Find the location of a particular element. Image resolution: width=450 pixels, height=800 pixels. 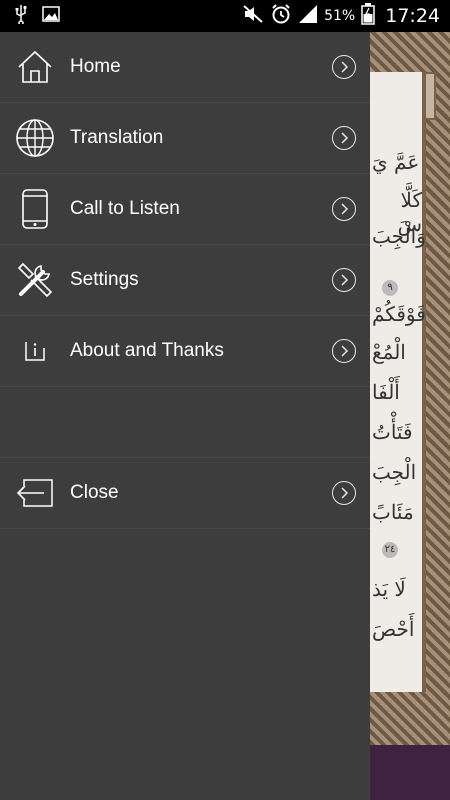

verse-line: فَوْقَكُمْ is located at coordinates (399, 314).